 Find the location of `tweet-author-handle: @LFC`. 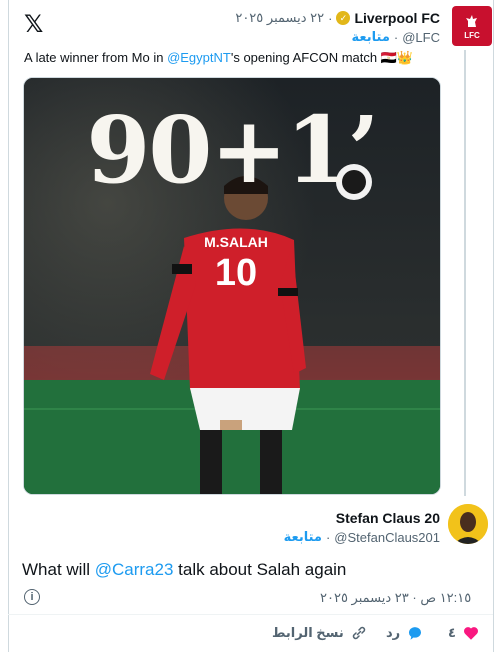

tweet-author-handle: @LFC is located at coordinates (421, 37).